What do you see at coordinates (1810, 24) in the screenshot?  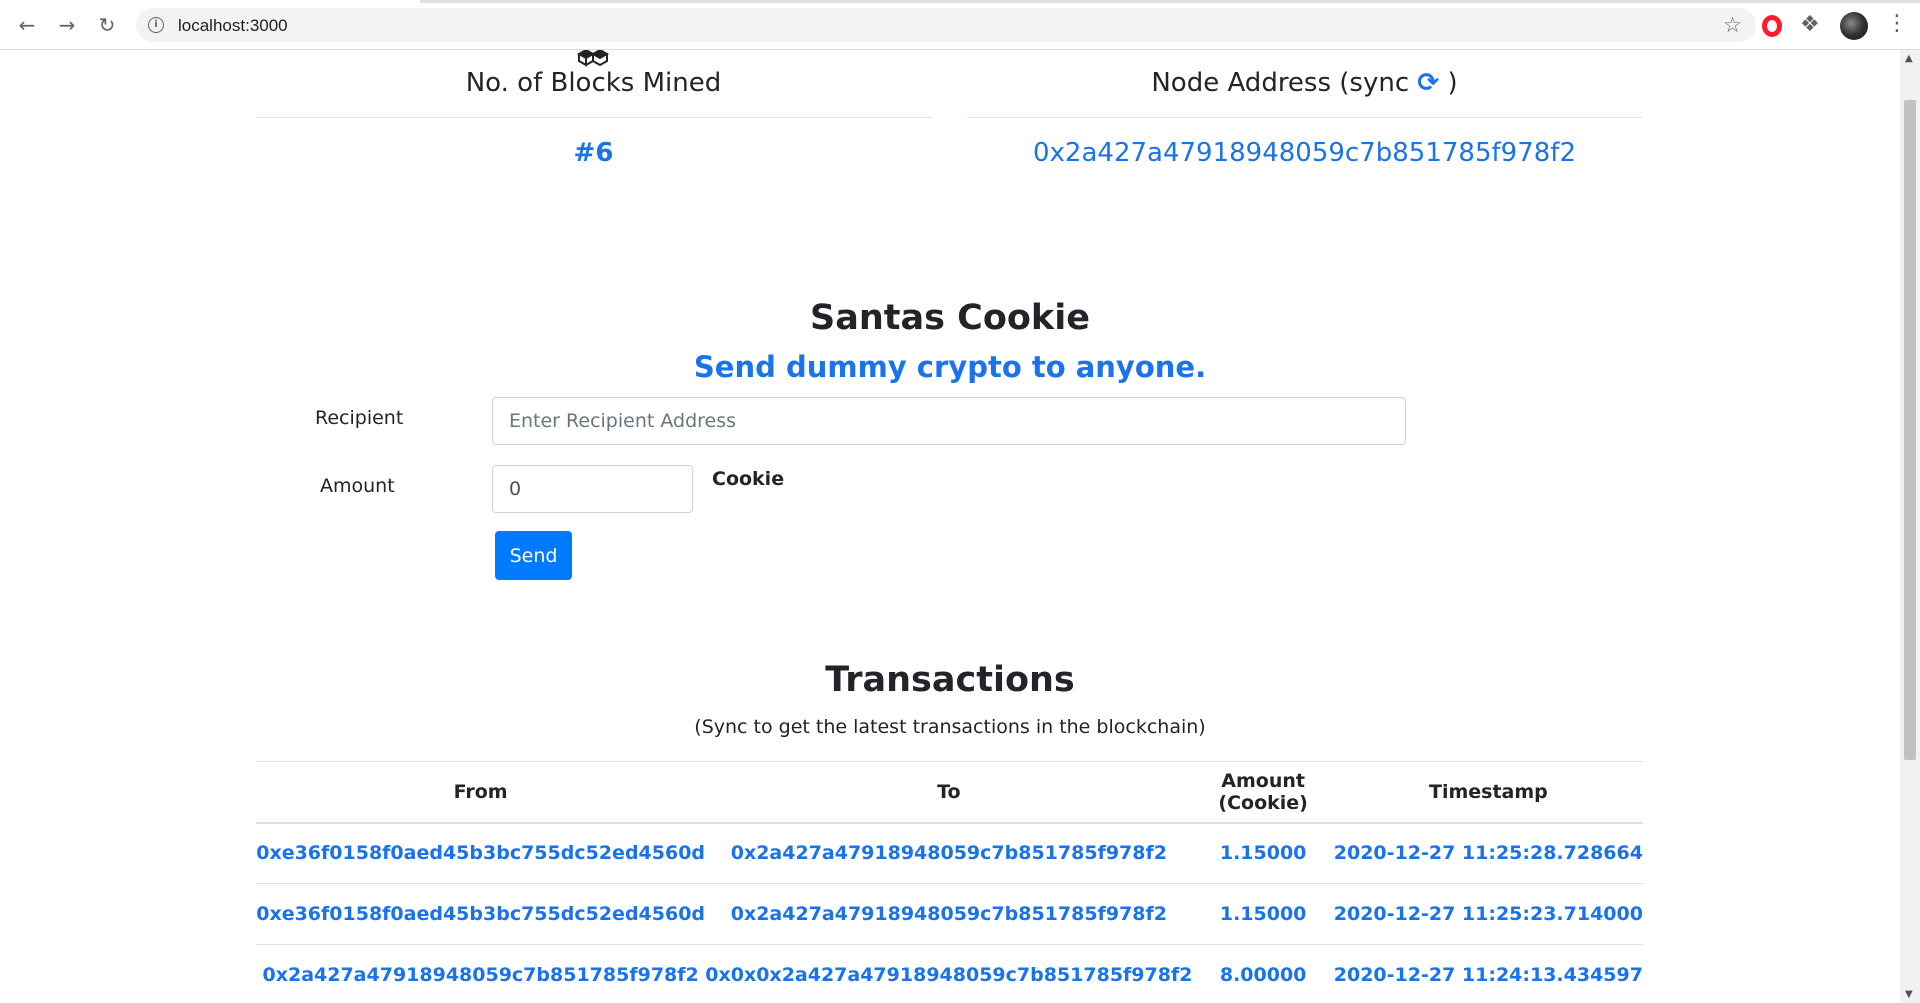 I see `puzzle-icon: ❖` at bounding box center [1810, 24].